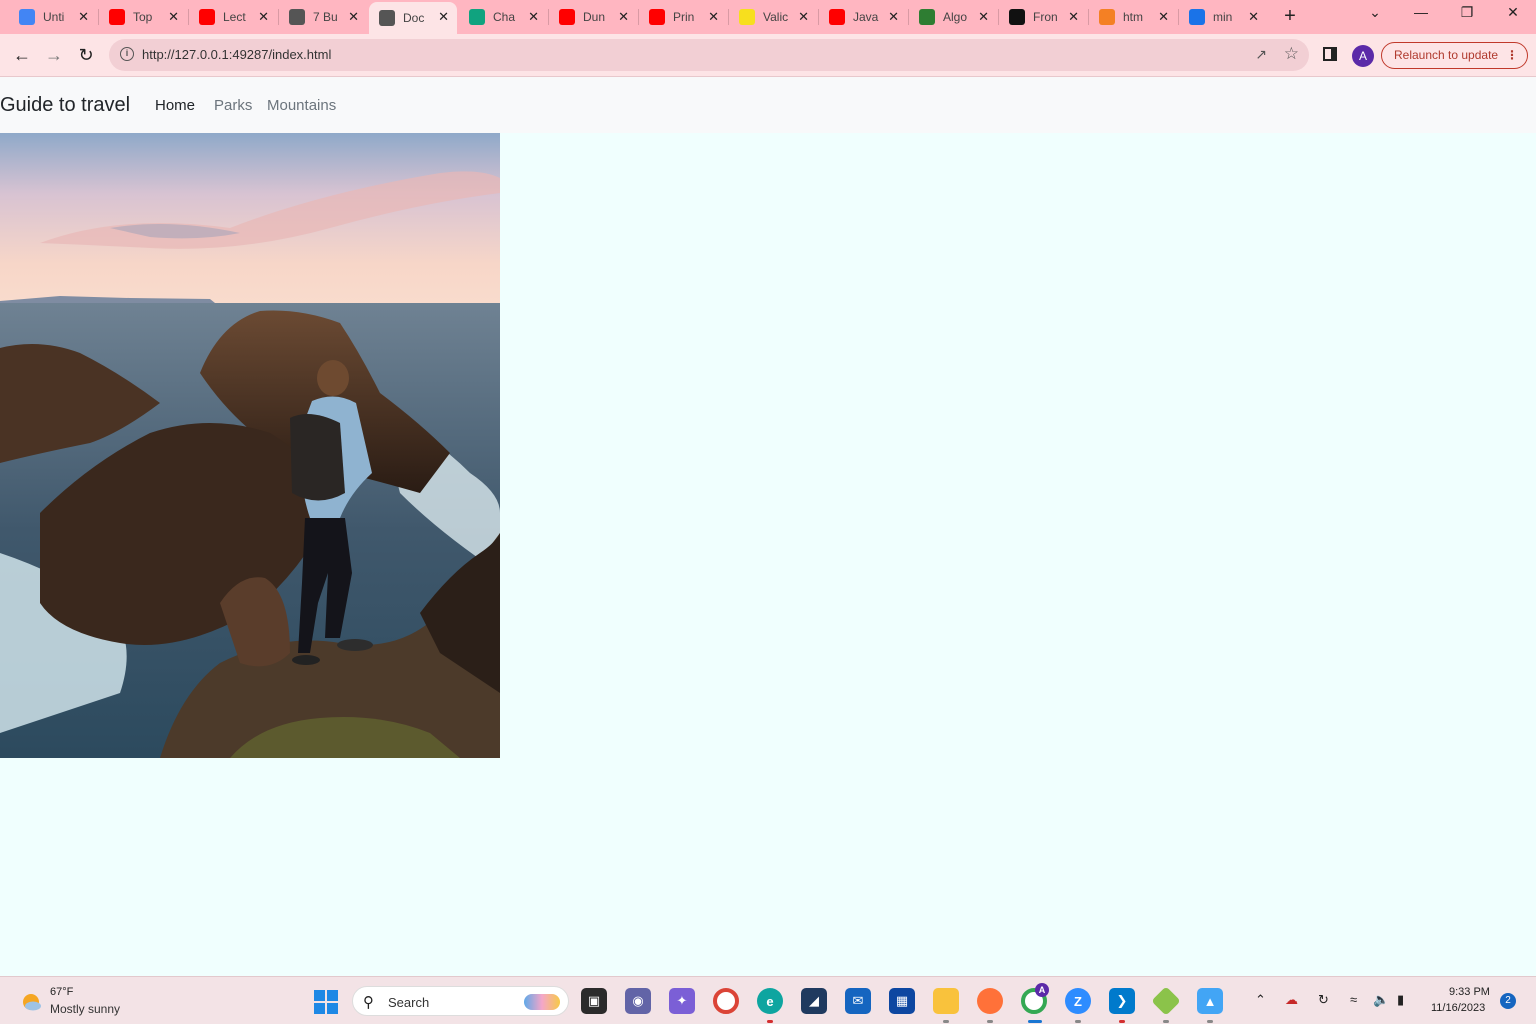 Image resolution: width=1536 pixels, height=1024 pixels. Describe the element at coordinates (858, 1001) in the screenshot. I see `mail-icon: ✉` at that location.